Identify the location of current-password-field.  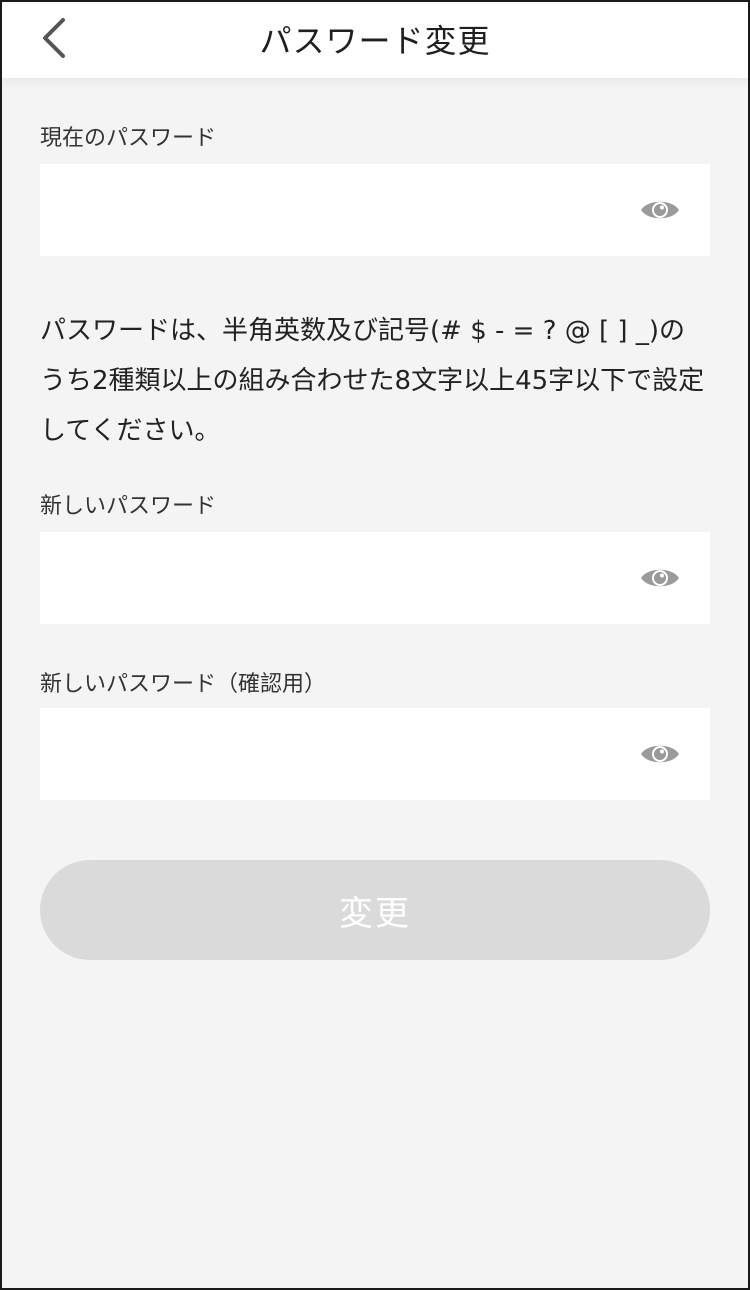
(375, 210).